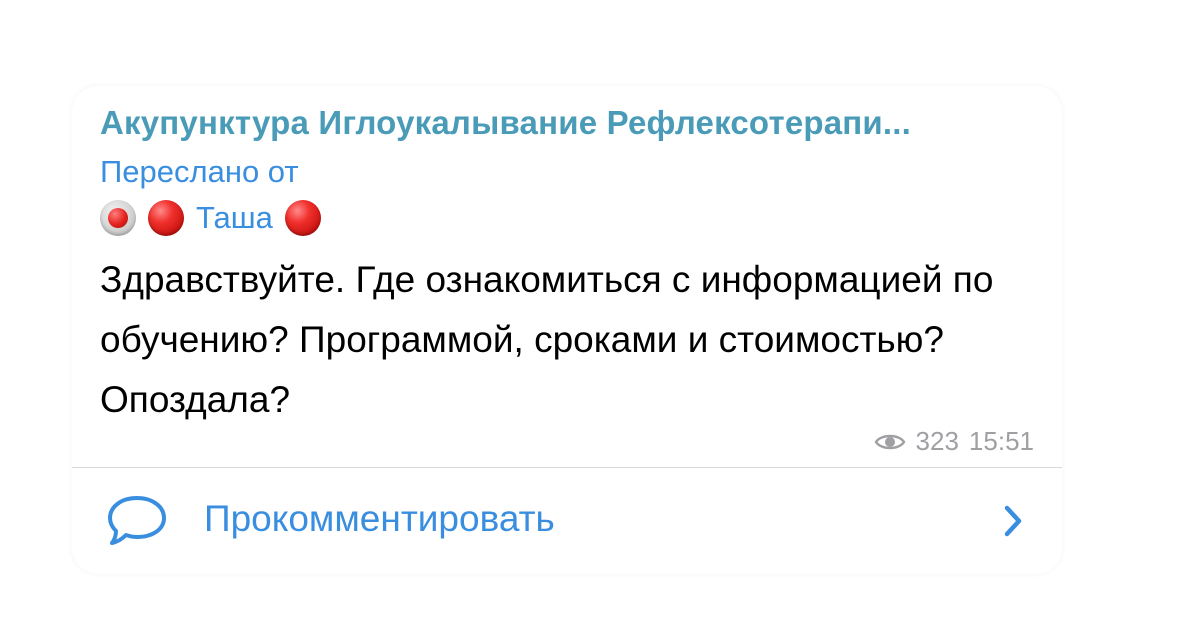 This screenshot has width=1200, height=642. I want to click on author-name: Таша, so click(234, 217).